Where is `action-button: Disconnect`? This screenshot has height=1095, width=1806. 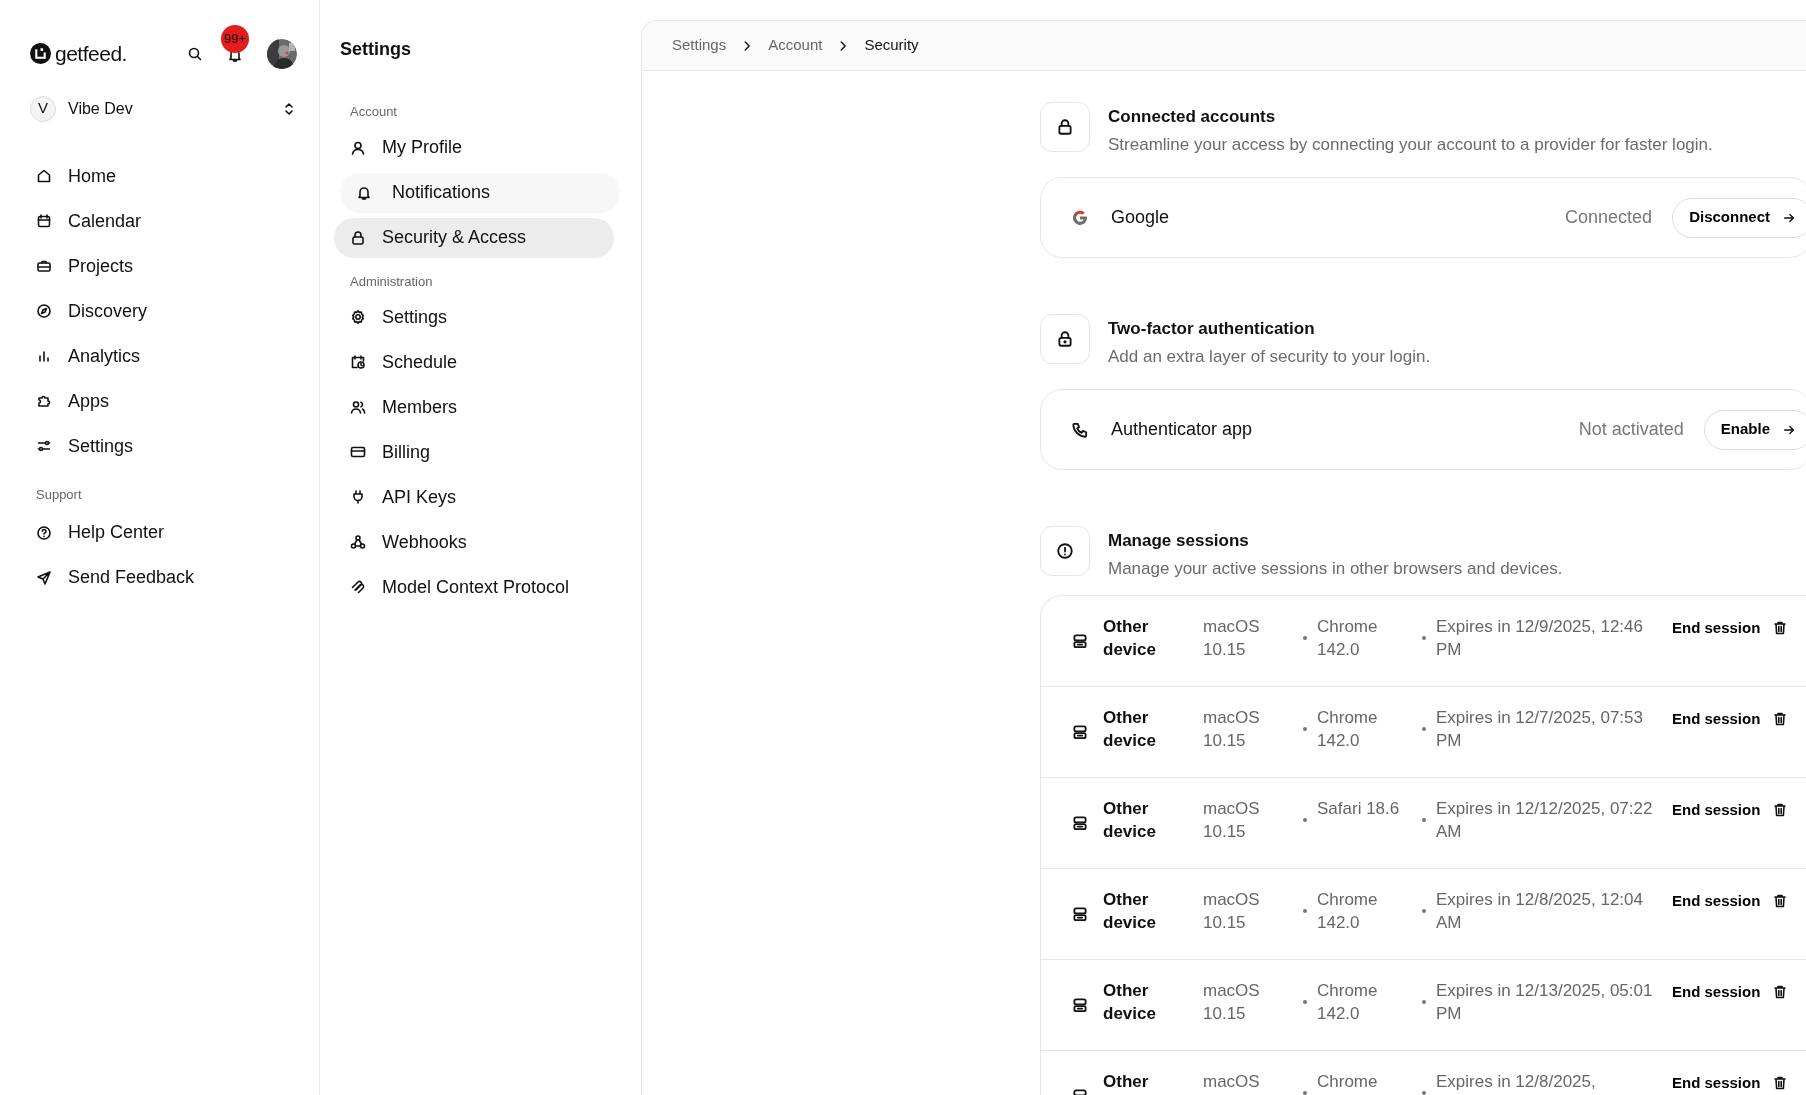 action-button: Disconnect is located at coordinates (1739, 217).